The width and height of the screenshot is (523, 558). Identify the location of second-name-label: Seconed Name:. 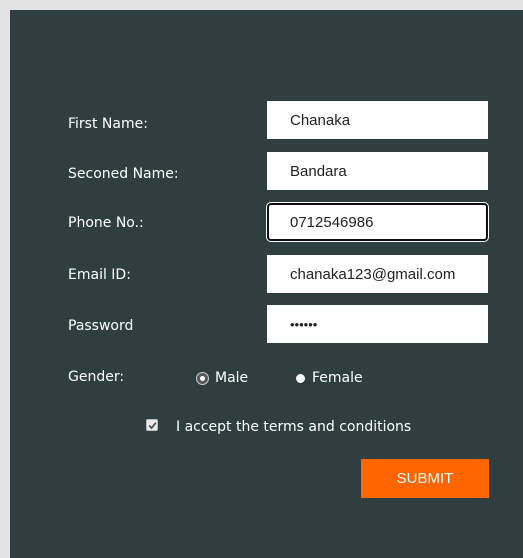
(123, 174).